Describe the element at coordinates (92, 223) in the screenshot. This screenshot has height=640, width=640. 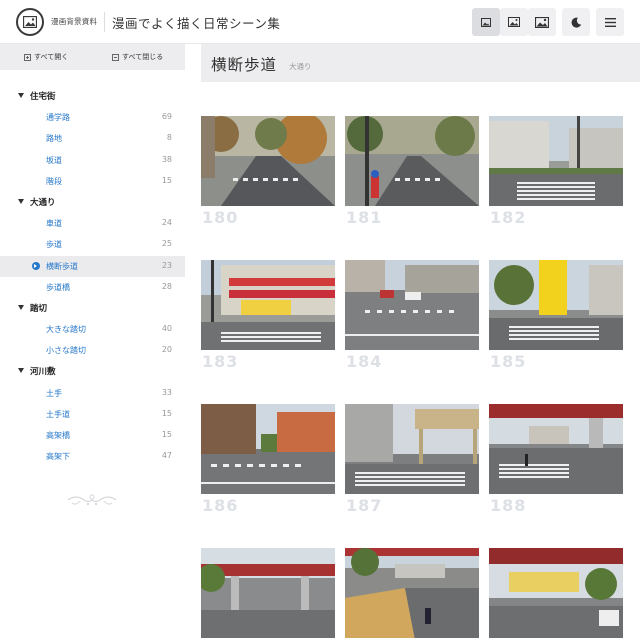
I see `sidebar-item-roadway: 車道 24` at that location.